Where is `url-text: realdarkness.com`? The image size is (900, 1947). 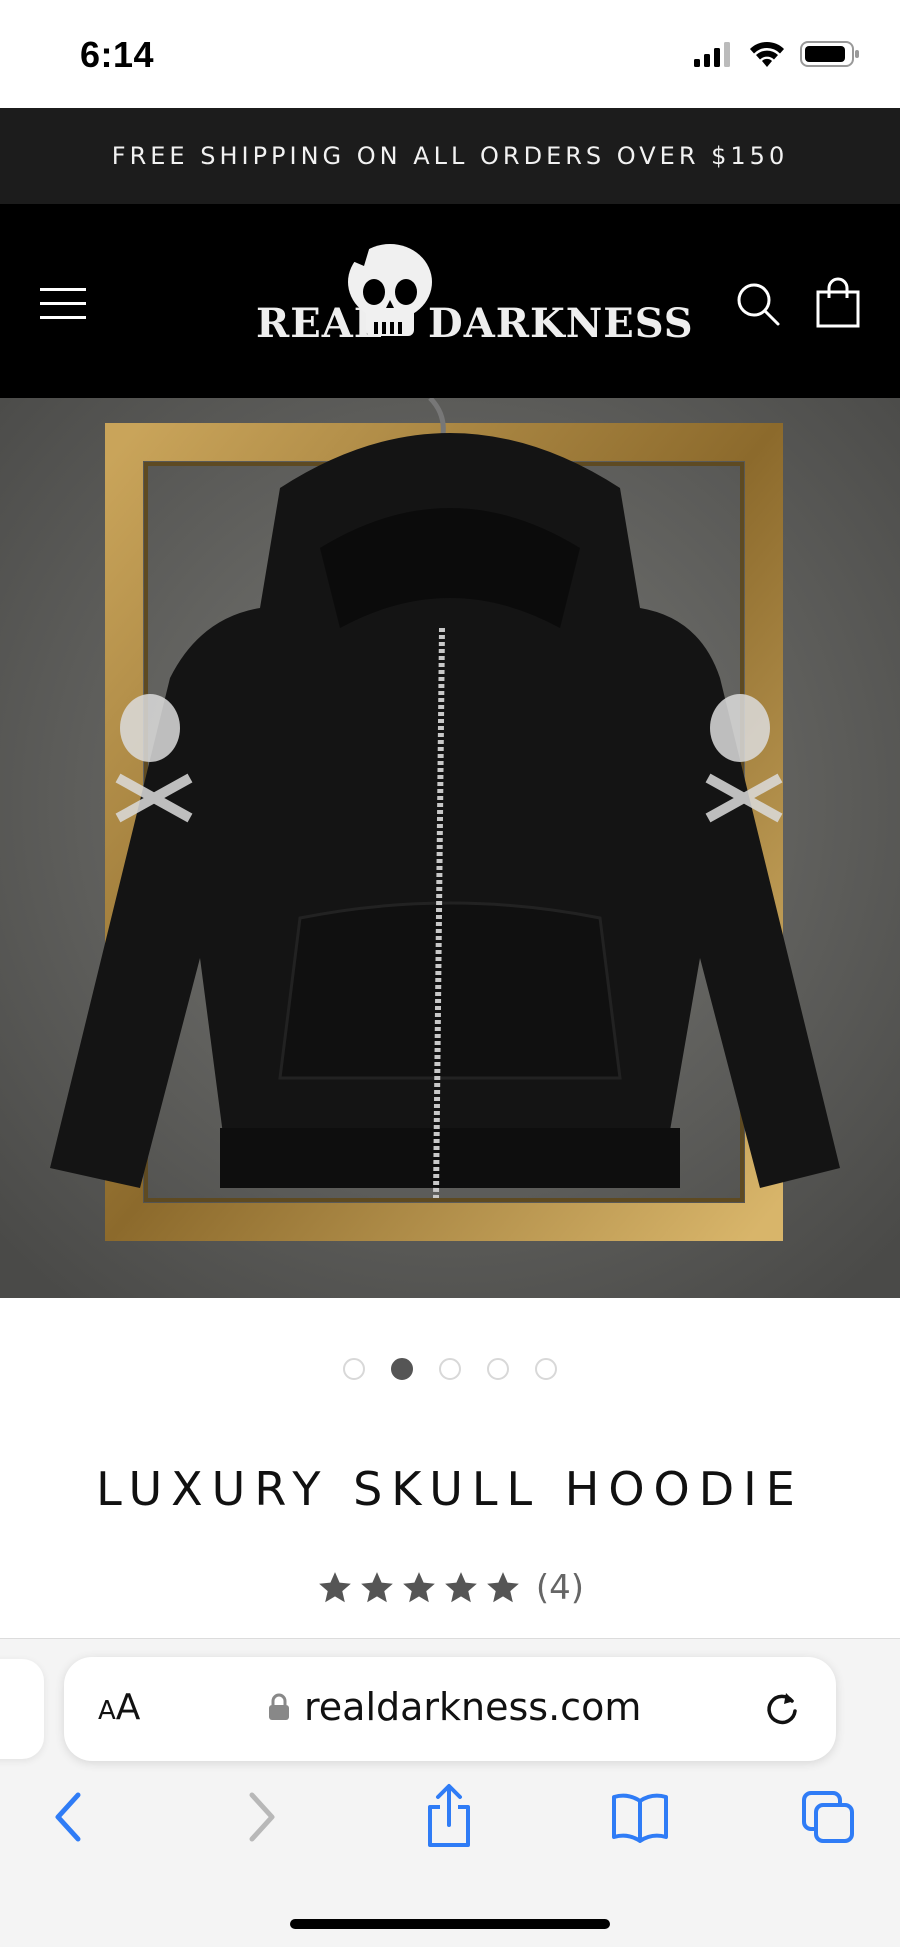 url-text: realdarkness.com is located at coordinates (473, 1707).